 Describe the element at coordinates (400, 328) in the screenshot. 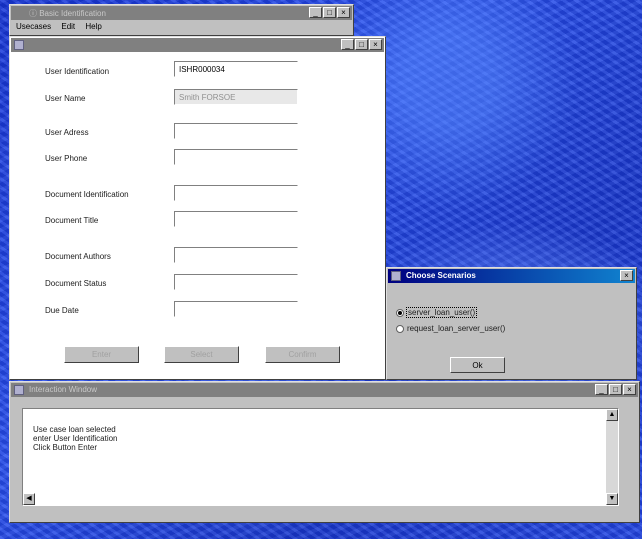

I see `radio-unchecked-icon` at that location.